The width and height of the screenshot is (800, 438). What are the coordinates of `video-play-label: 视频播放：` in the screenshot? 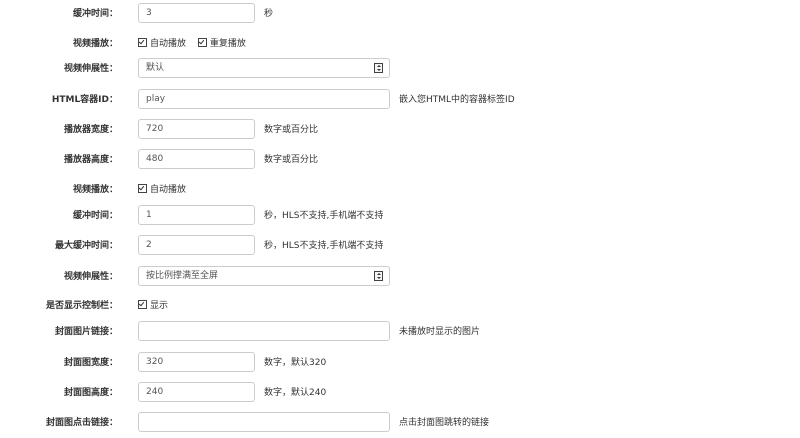 It's located at (95, 44).